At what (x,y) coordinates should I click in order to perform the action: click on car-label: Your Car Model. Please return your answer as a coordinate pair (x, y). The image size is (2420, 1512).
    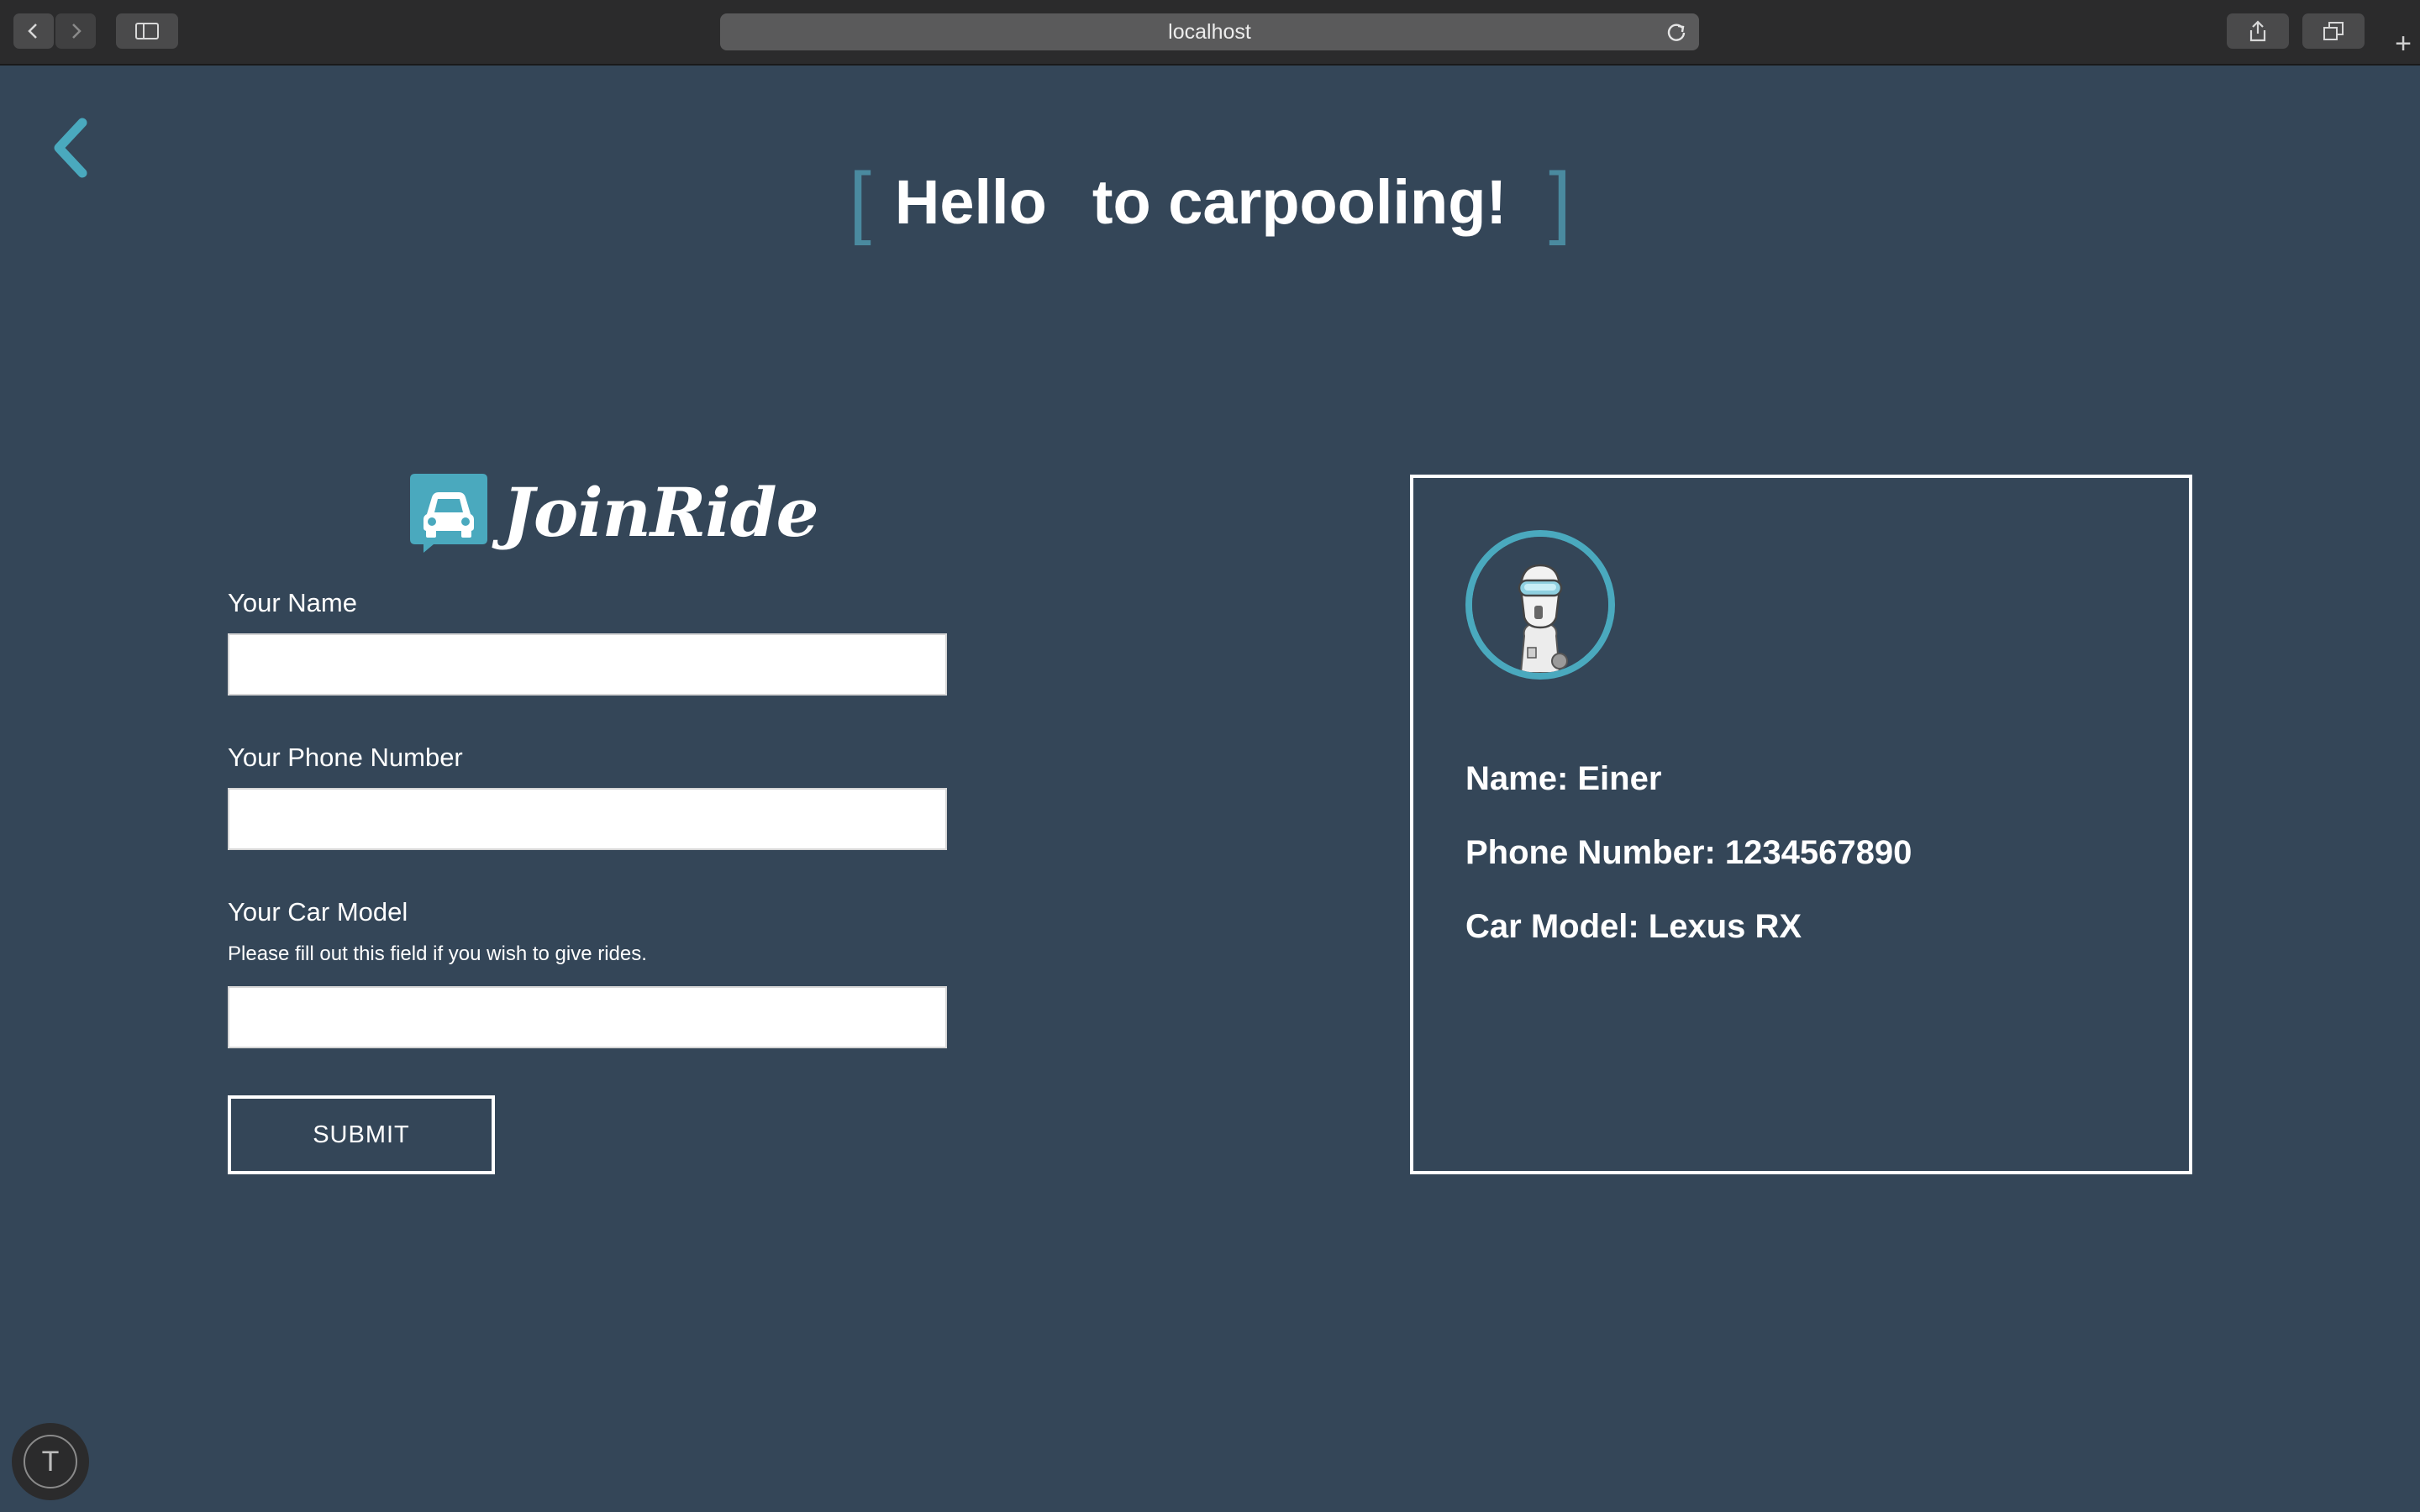
    Looking at the image, I should click on (318, 912).